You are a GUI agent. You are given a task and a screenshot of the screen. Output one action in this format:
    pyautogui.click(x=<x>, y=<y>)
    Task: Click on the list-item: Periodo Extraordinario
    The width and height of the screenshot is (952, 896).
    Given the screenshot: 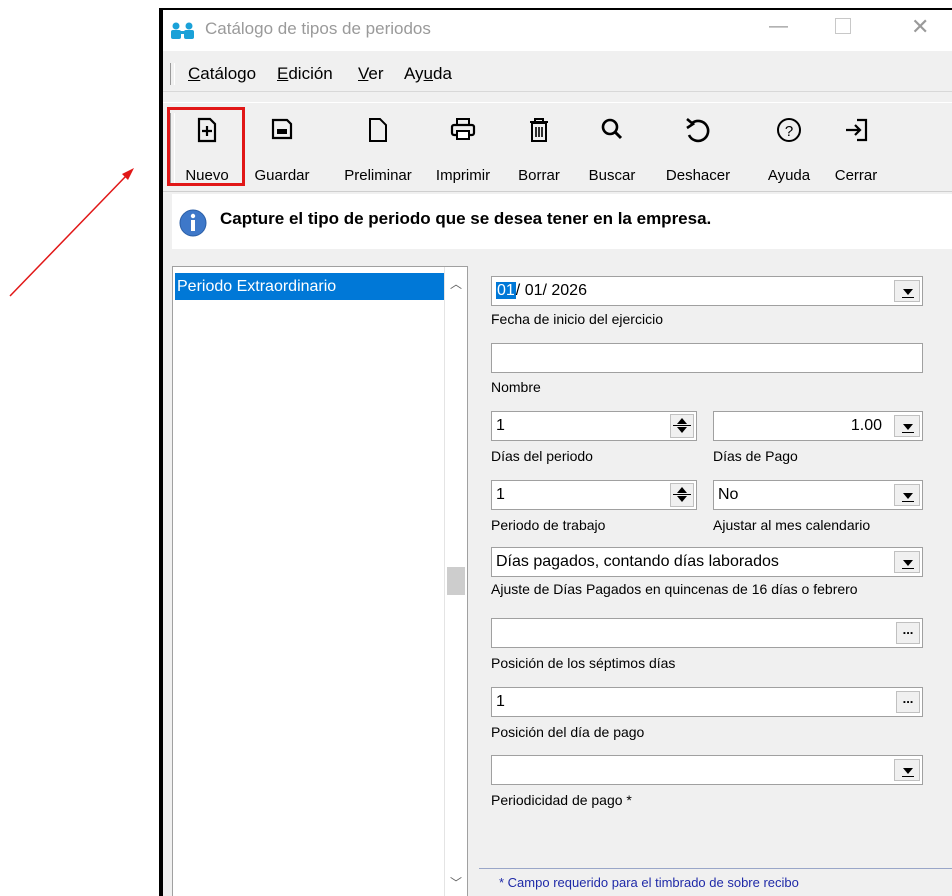 What is the action you would take?
    pyautogui.click(x=310, y=286)
    